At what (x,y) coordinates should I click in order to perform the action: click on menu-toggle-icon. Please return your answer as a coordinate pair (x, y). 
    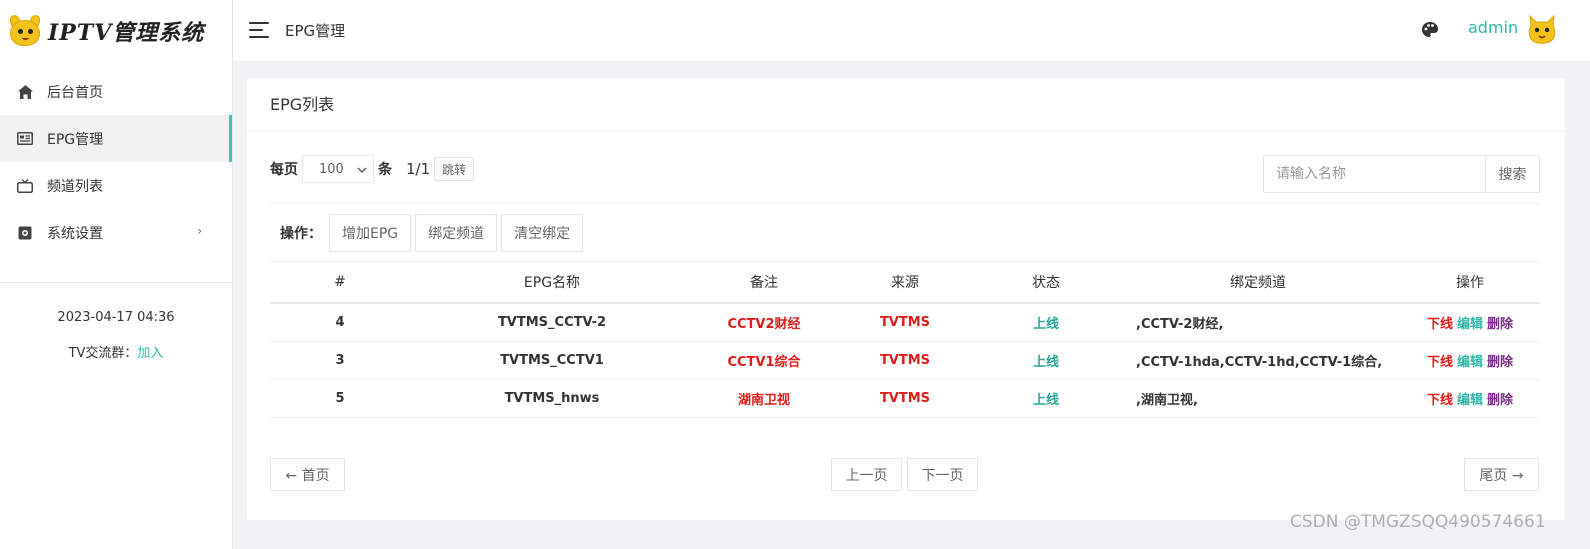
    Looking at the image, I should click on (259, 29).